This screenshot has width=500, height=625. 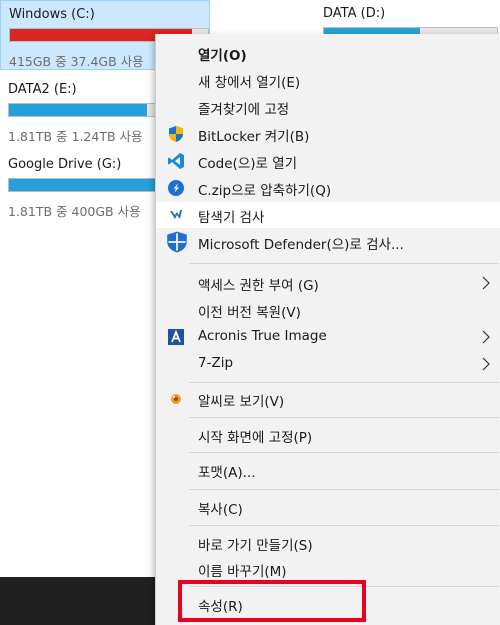 What do you see at coordinates (328, 337) in the screenshot?
I see `menu-item-acronis: Acronis True Image` at bounding box center [328, 337].